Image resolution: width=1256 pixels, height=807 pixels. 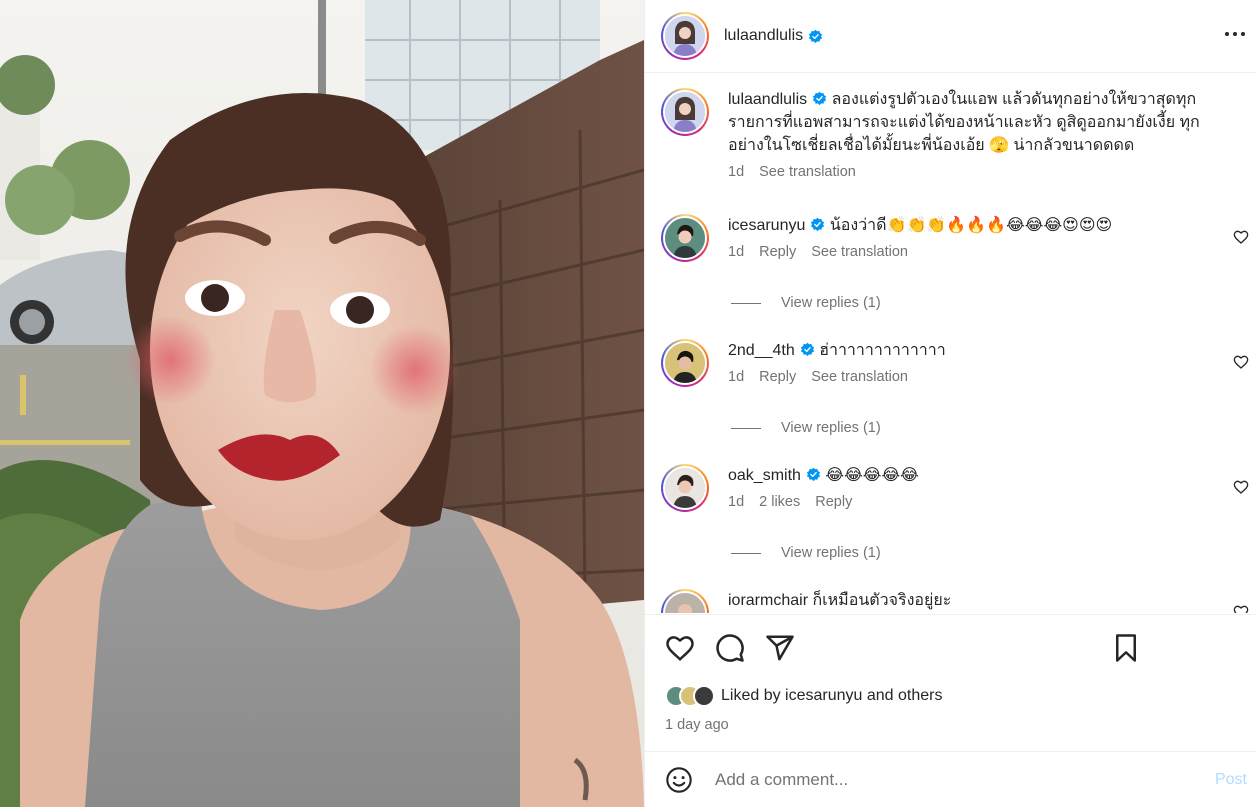 I want to click on comment-item: oak_smith 😂😂😂😂😂 1d 2 likes Reply, so click(x=956, y=504).